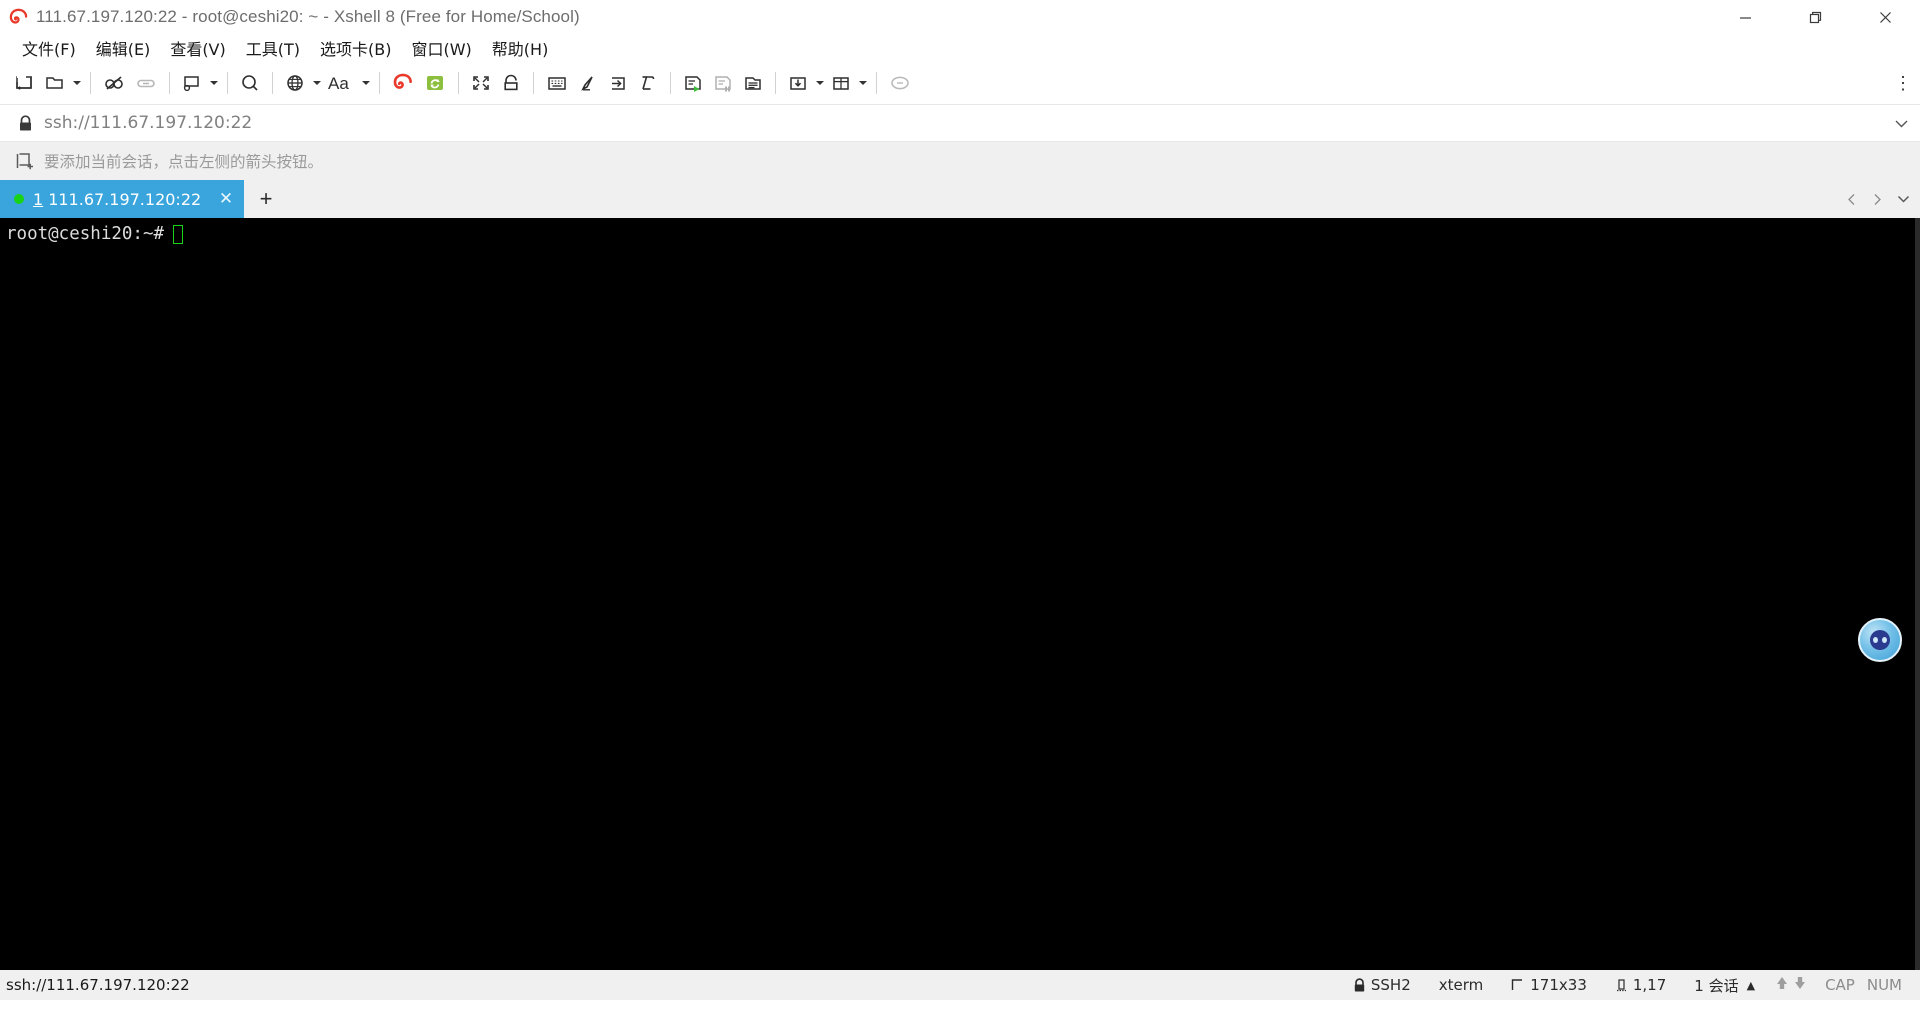 This screenshot has height=1020, width=1920. Describe the element at coordinates (648, 83) in the screenshot. I see `quick-command-icon` at that location.